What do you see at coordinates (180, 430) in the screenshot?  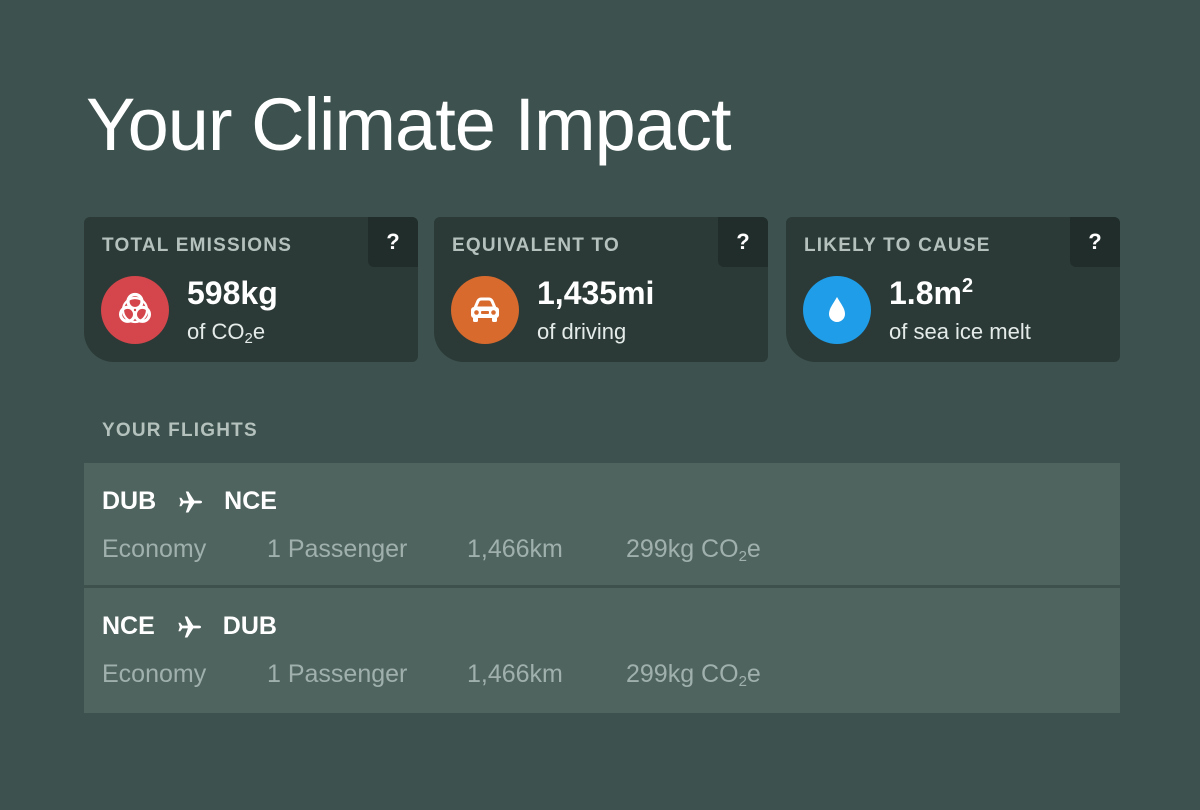 I see `flights-section-label: YOUR FLIGHTS` at bounding box center [180, 430].